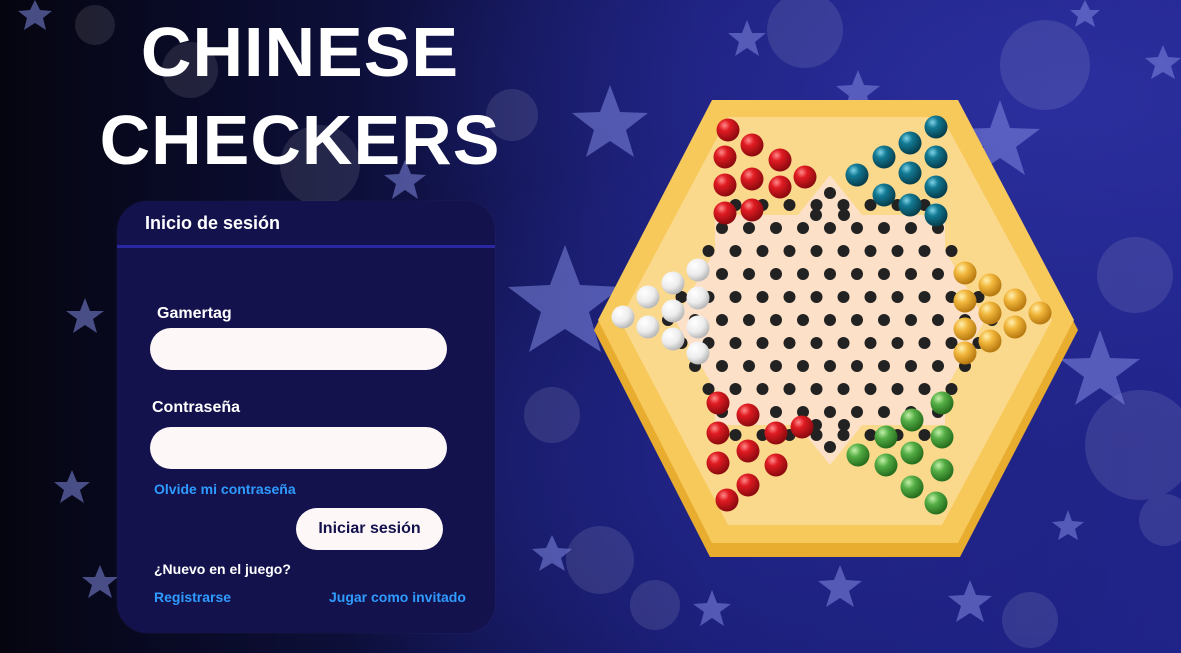 This screenshot has height=653, width=1181. What do you see at coordinates (192, 597) in the screenshot?
I see `register-link: Registrarse` at bounding box center [192, 597].